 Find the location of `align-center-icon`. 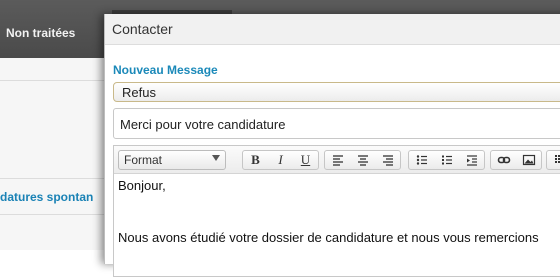

align-center-icon is located at coordinates (363, 160).